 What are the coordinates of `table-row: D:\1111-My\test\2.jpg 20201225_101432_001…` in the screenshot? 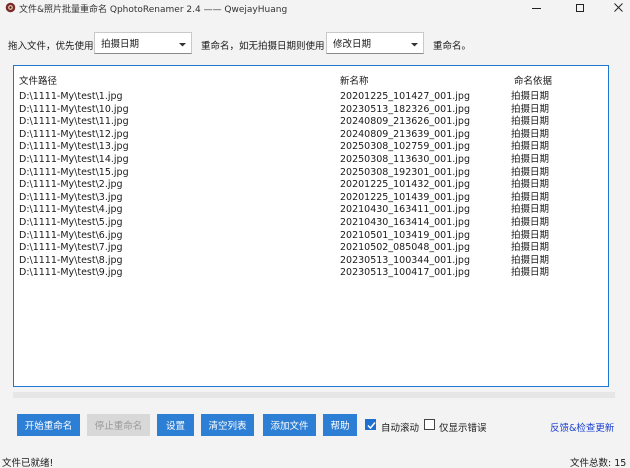 It's located at (311, 185).